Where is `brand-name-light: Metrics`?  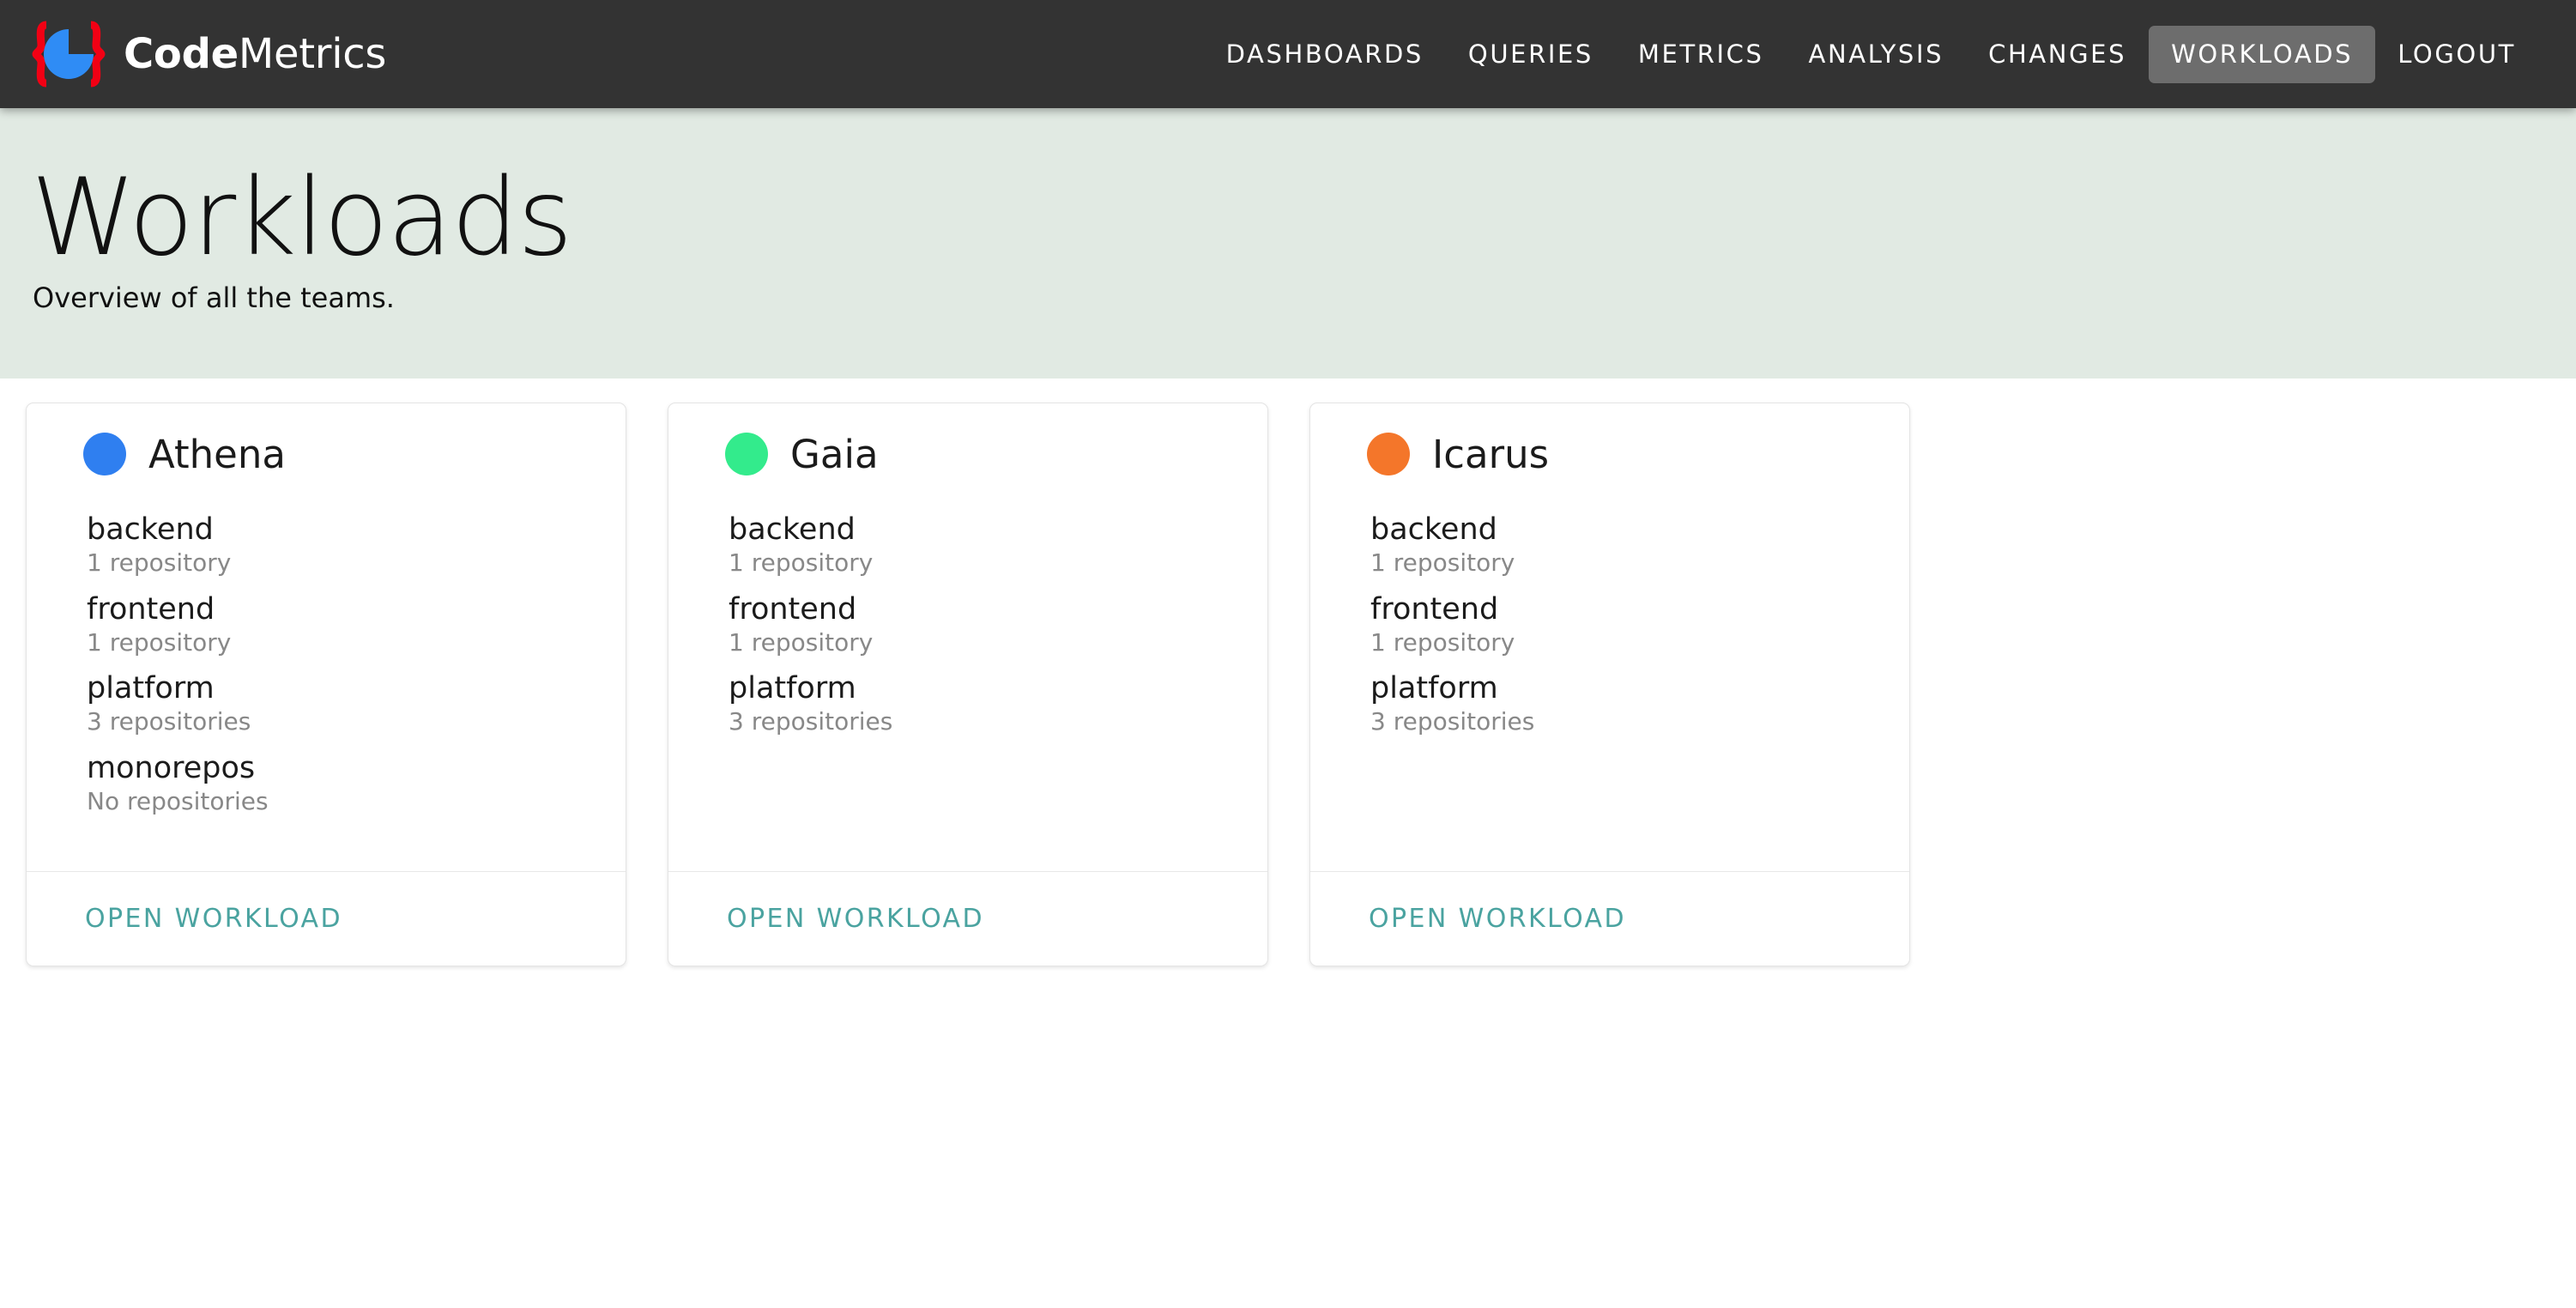 brand-name-light: Metrics is located at coordinates (312, 54).